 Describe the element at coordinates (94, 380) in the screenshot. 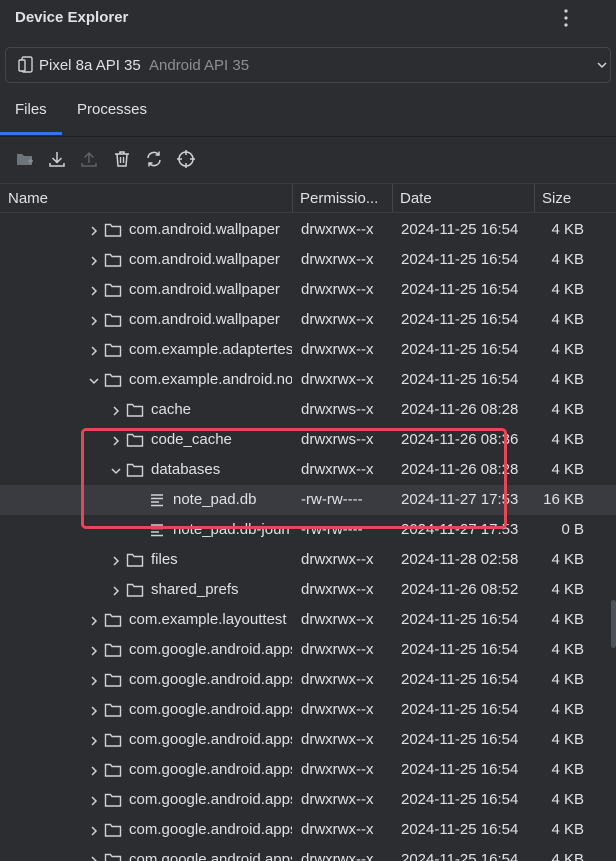

I see `chevron-down-icon` at that location.